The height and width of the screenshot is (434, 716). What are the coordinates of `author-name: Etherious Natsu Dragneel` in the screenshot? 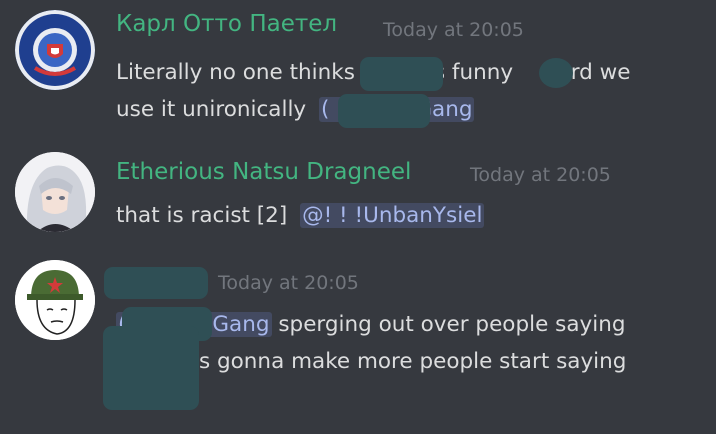 It's located at (263, 172).